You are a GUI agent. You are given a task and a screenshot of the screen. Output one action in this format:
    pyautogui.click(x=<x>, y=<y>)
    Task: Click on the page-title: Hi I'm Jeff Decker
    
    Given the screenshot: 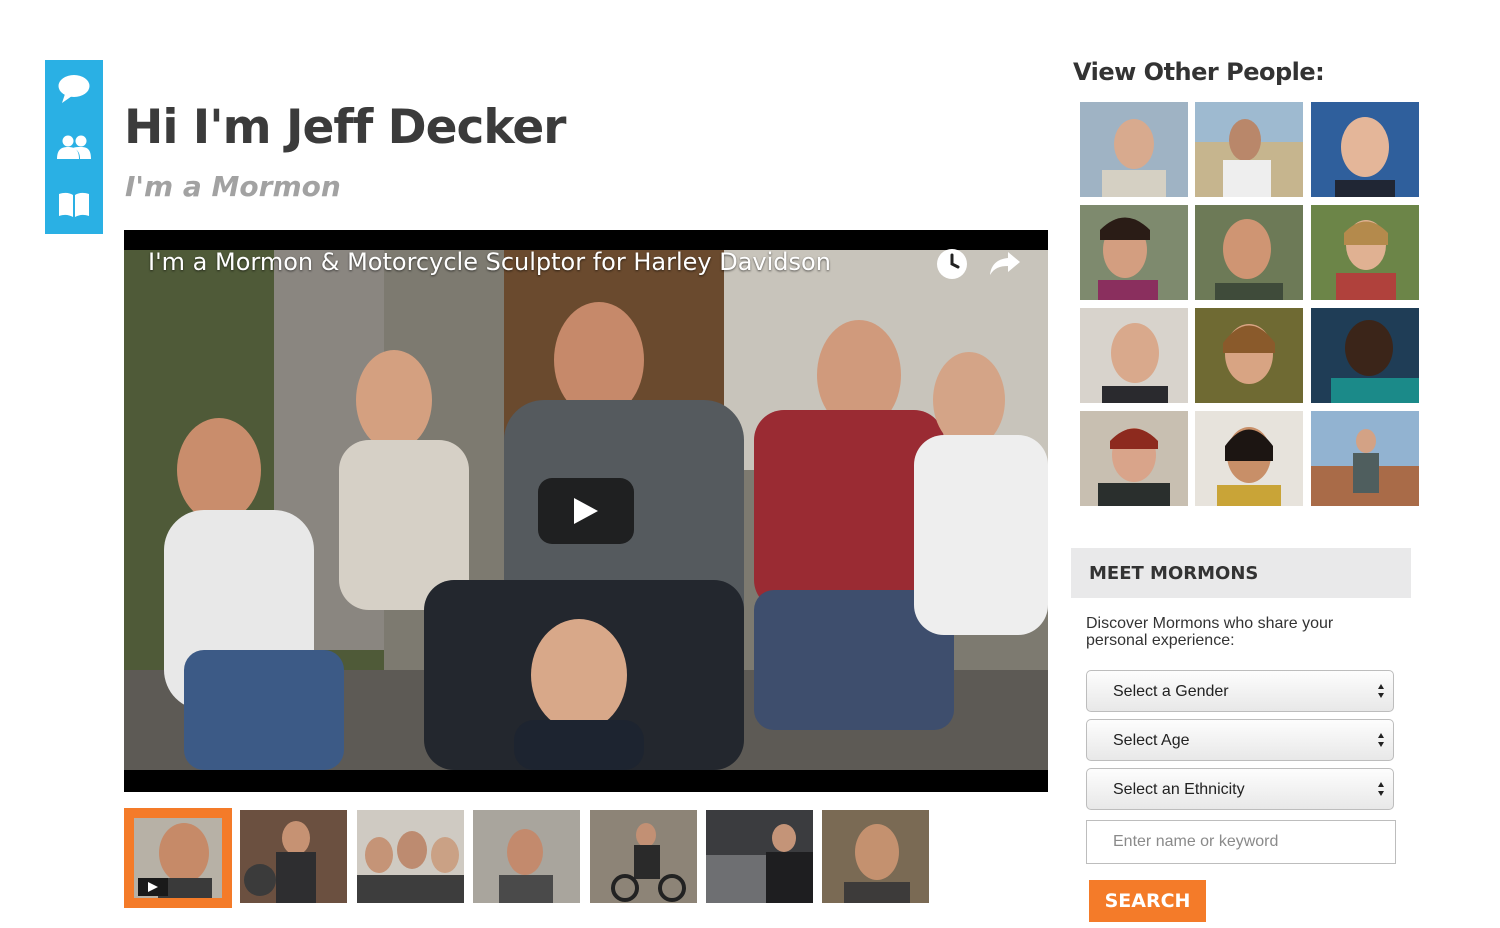 What is the action you would take?
    pyautogui.click(x=345, y=127)
    